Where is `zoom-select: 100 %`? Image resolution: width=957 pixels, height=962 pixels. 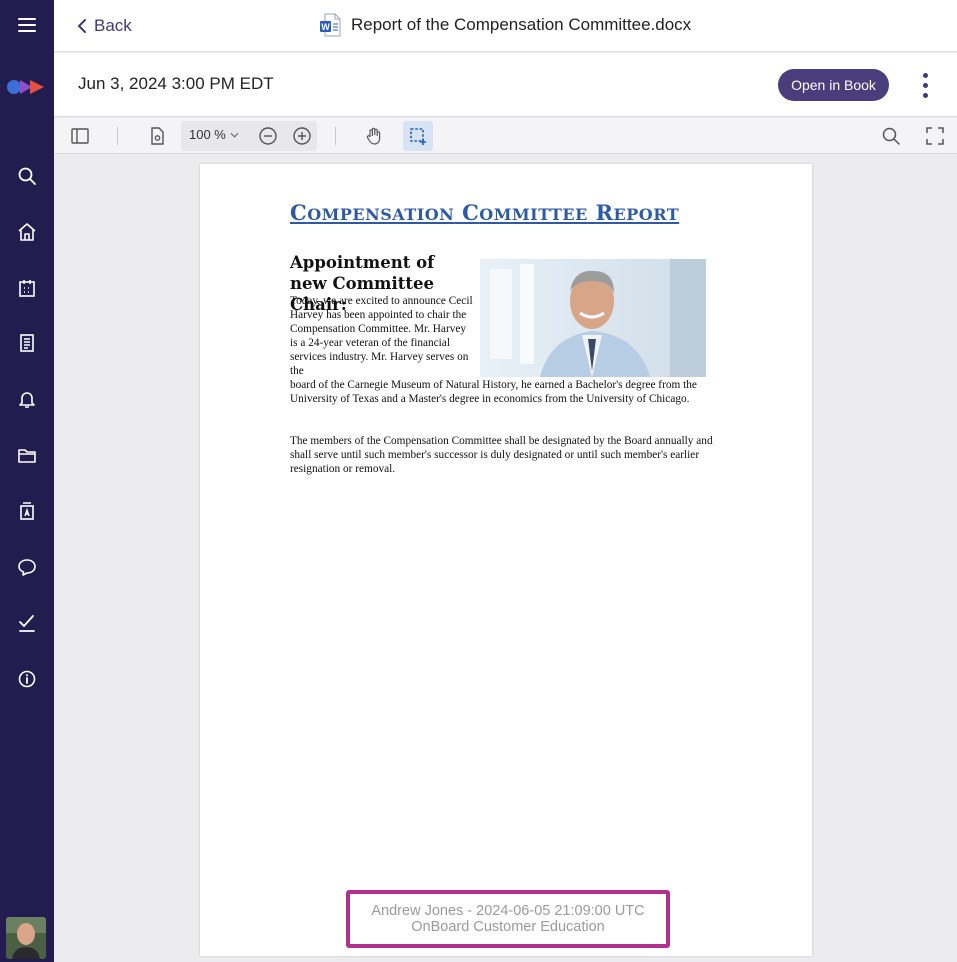
zoom-select: 100 % is located at coordinates (214, 134).